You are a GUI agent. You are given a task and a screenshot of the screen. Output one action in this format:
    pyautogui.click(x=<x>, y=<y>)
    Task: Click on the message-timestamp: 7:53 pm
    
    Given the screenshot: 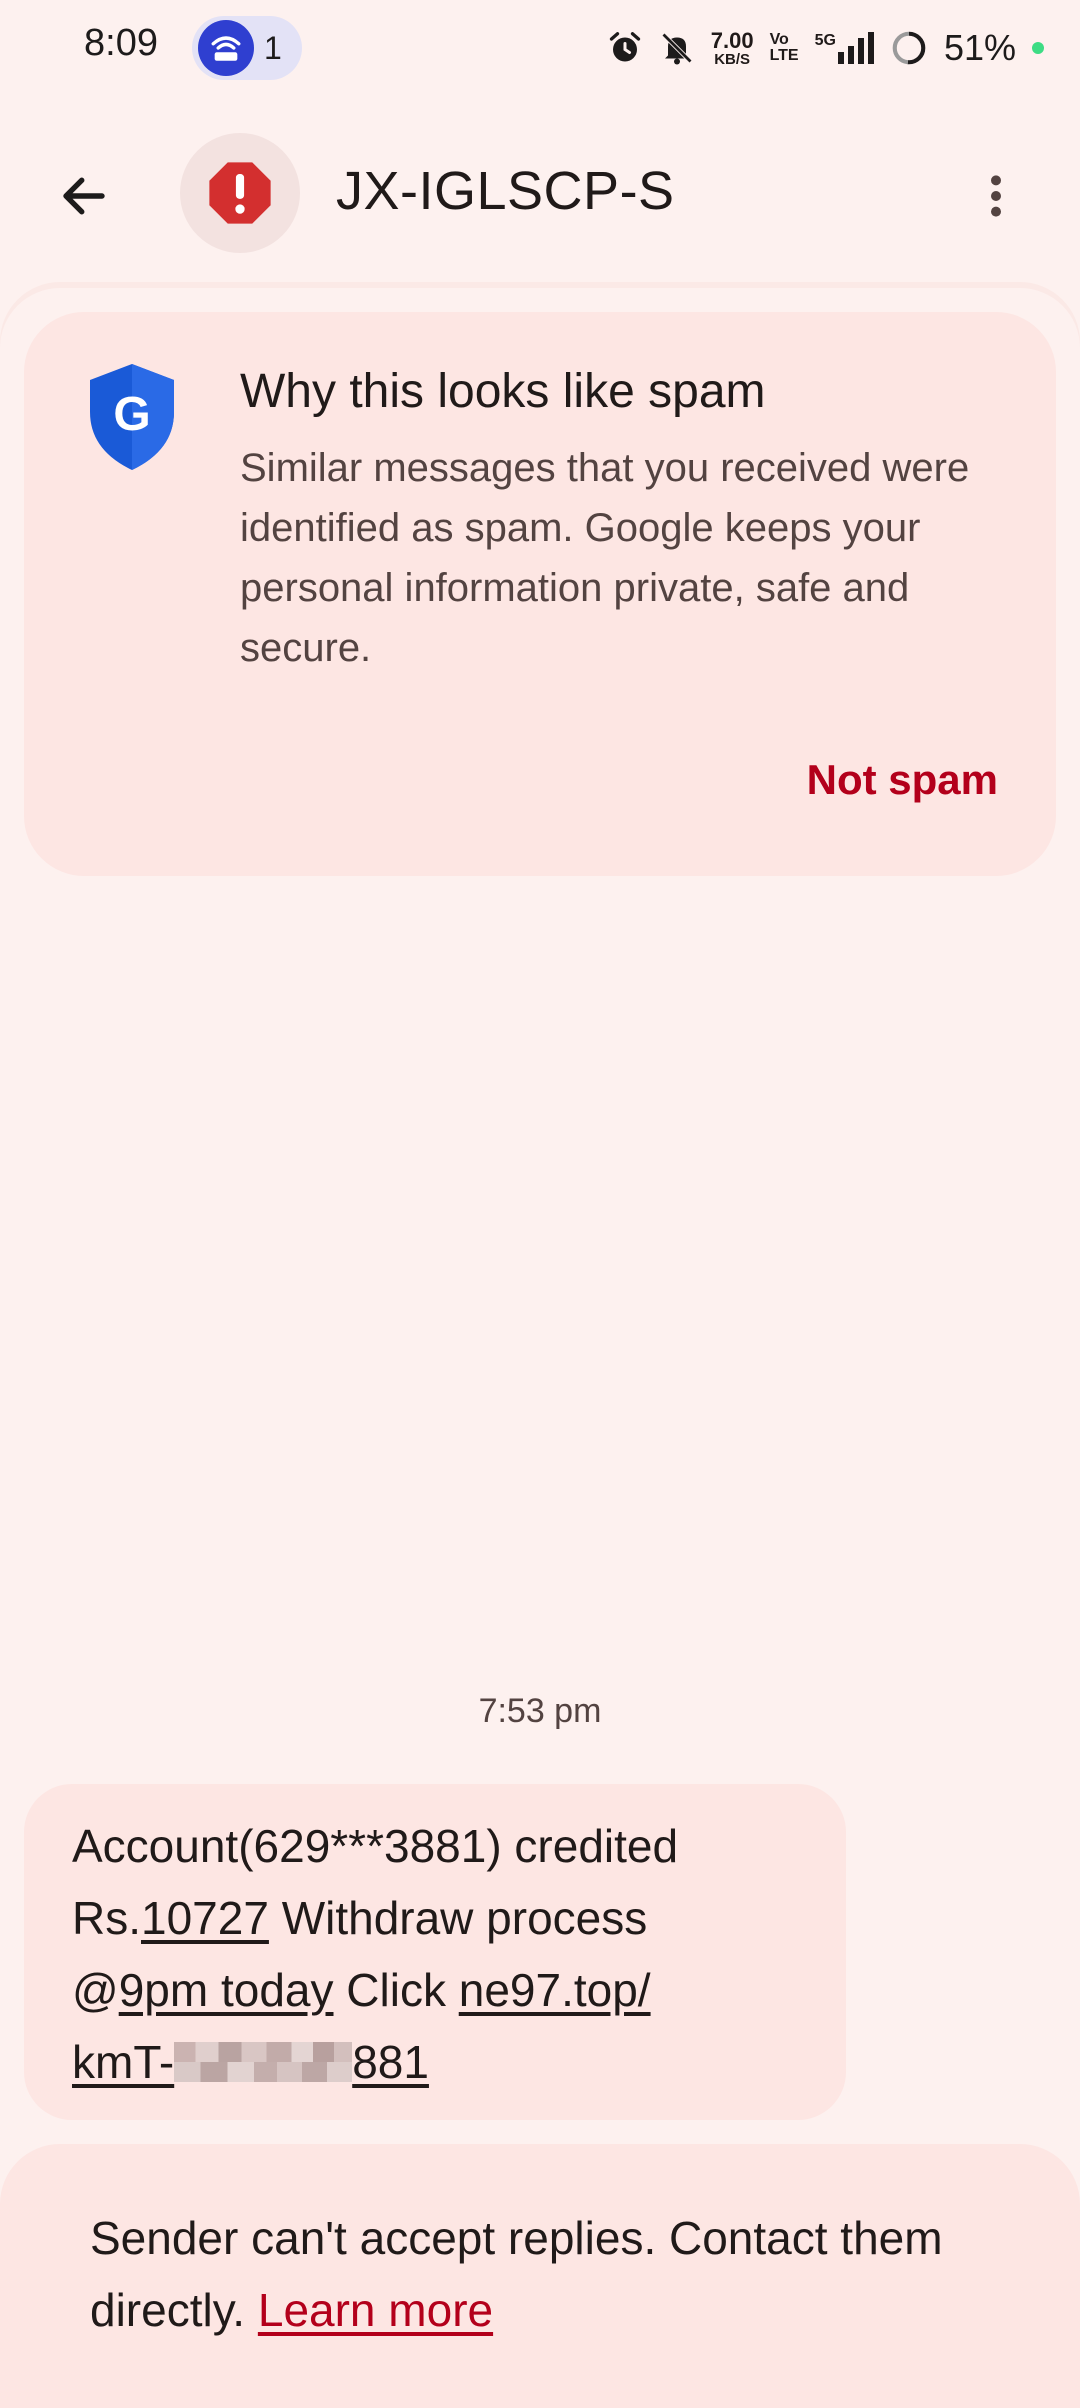 What is the action you would take?
    pyautogui.click(x=540, y=1711)
    